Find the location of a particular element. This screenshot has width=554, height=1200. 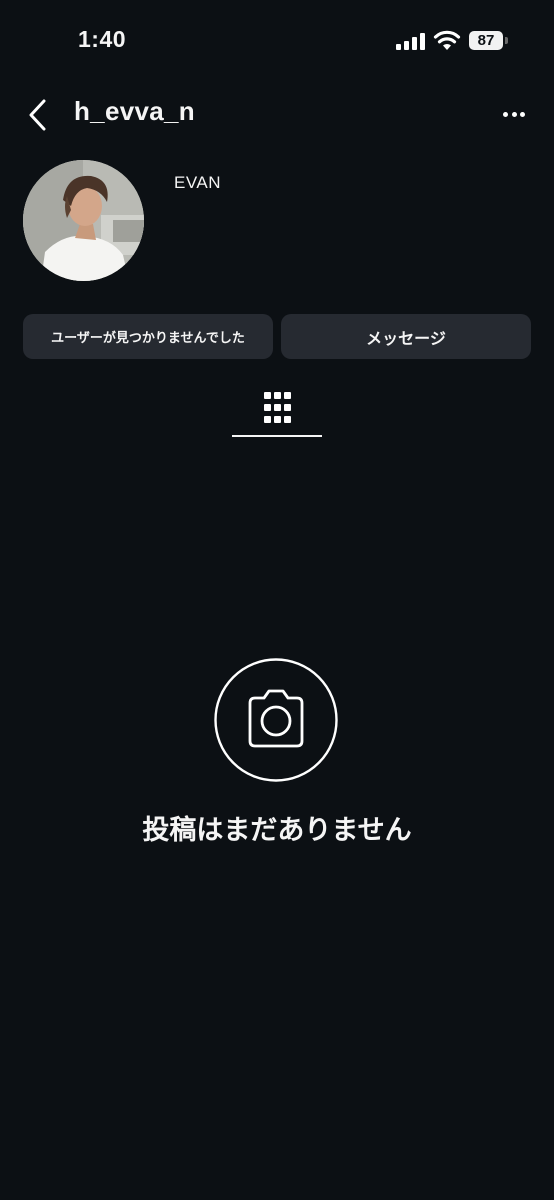

back-button is located at coordinates (40, 115).